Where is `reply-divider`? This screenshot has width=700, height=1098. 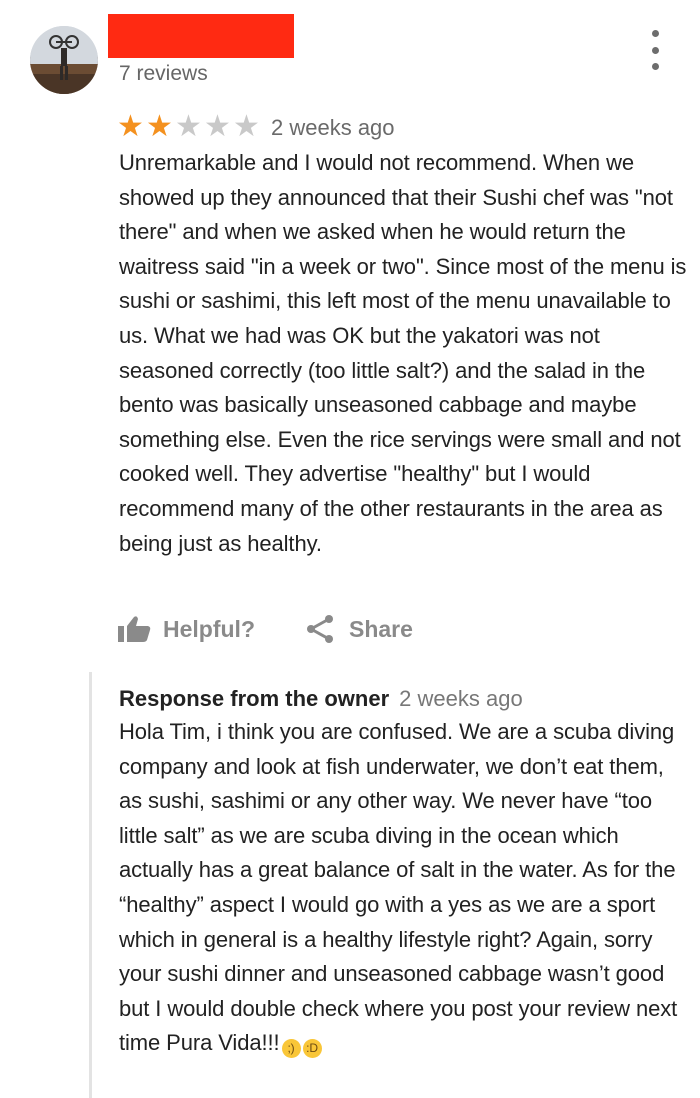
reply-divider is located at coordinates (90, 885).